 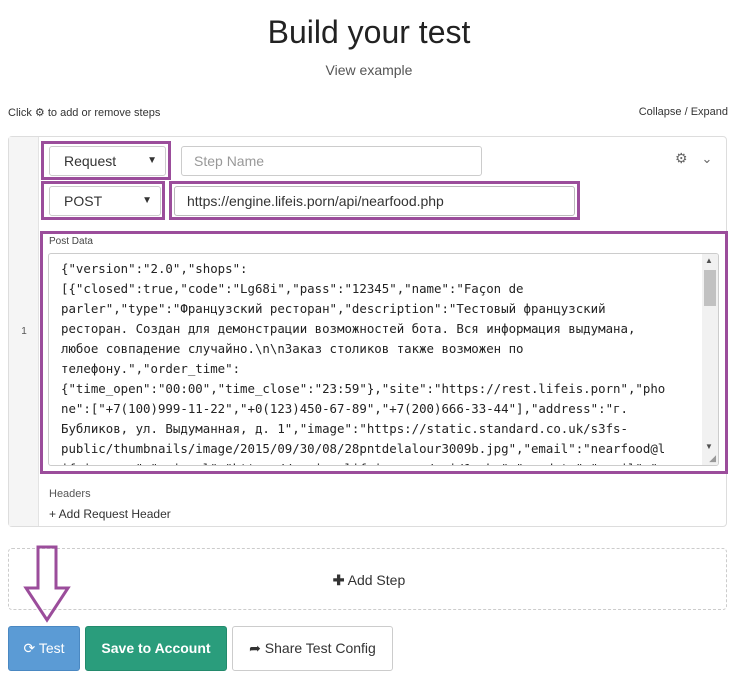 What do you see at coordinates (156, 648) in the screenshot?
I see `save-to-account-button: Save to Account` at bounding box center [156, 648].